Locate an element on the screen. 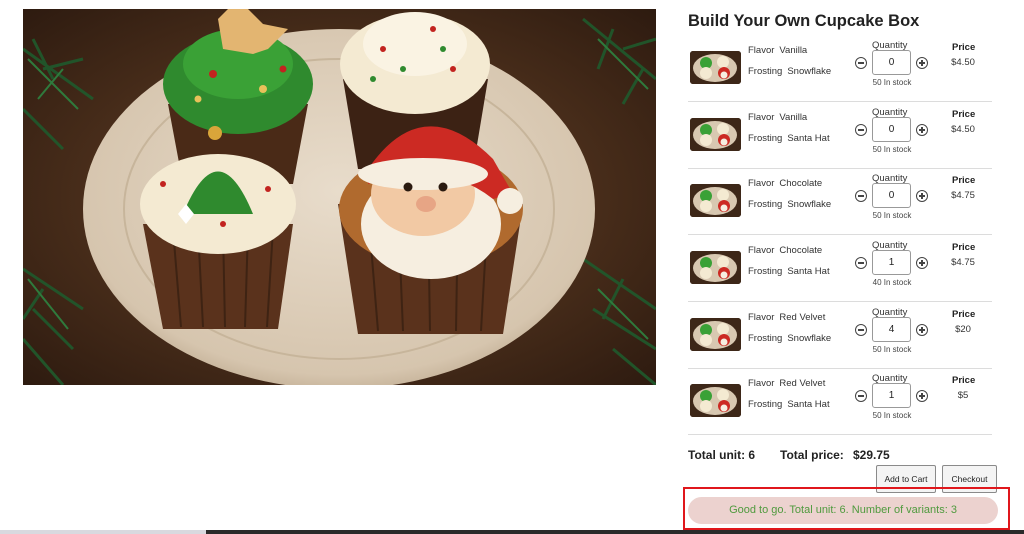  total-price-label: Total price: is located at coordinates (812, 455).